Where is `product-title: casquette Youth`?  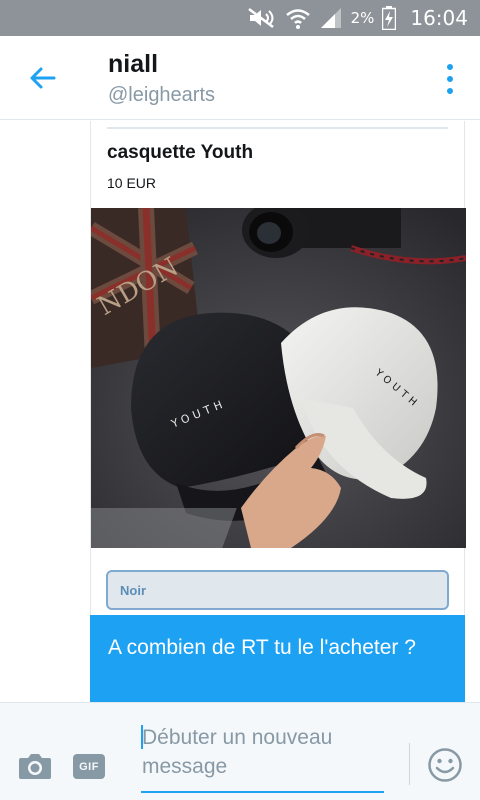 product-title: casquette Youth is located at coordinates (180, 152).